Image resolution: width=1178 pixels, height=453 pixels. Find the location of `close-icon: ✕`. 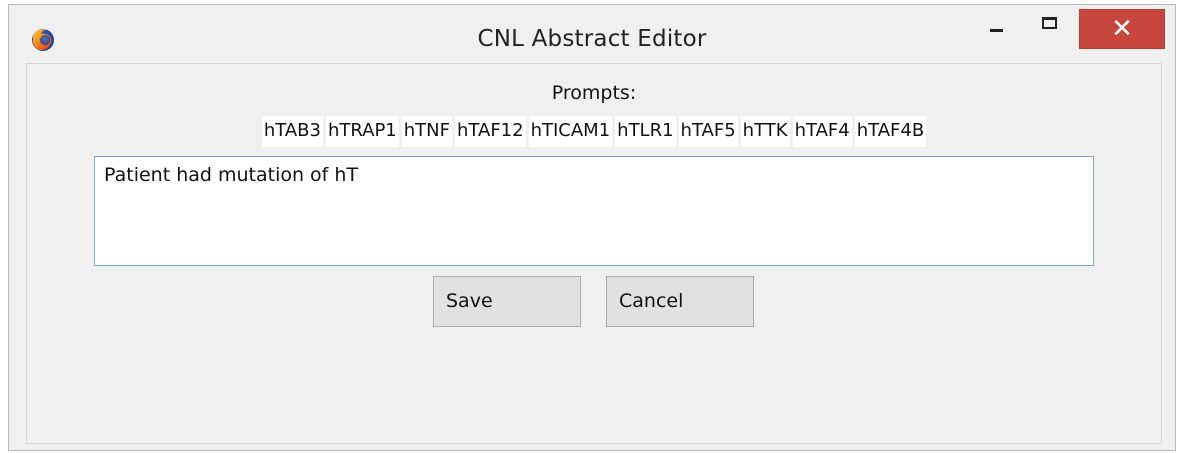

close-icon: ✕ is located at coordinates (1122, 29).